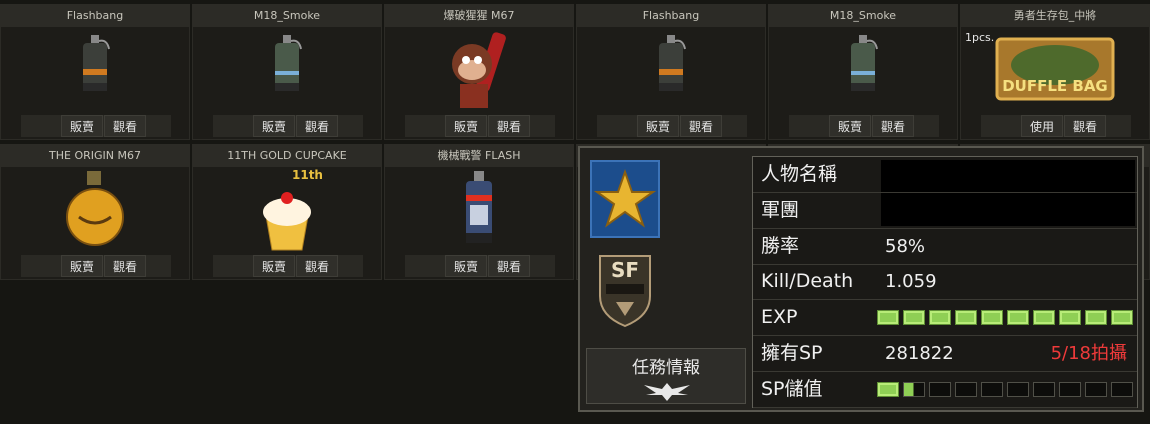  I want to click on inventory-slot: 勇者生存包_中將 1pcs. DUFFLE BAG 使用 觀看, so click(1055, 72).